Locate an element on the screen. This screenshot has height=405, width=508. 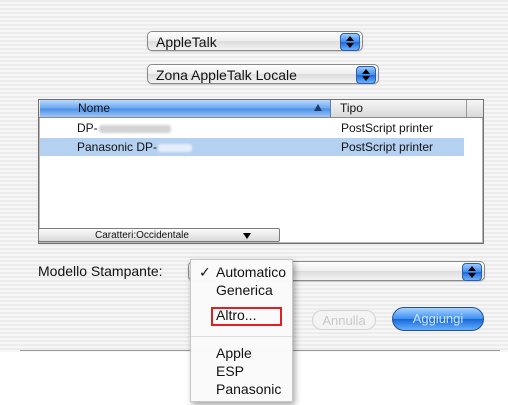
printer-name: Panasonic DP- is located at coordinates (135, 147).